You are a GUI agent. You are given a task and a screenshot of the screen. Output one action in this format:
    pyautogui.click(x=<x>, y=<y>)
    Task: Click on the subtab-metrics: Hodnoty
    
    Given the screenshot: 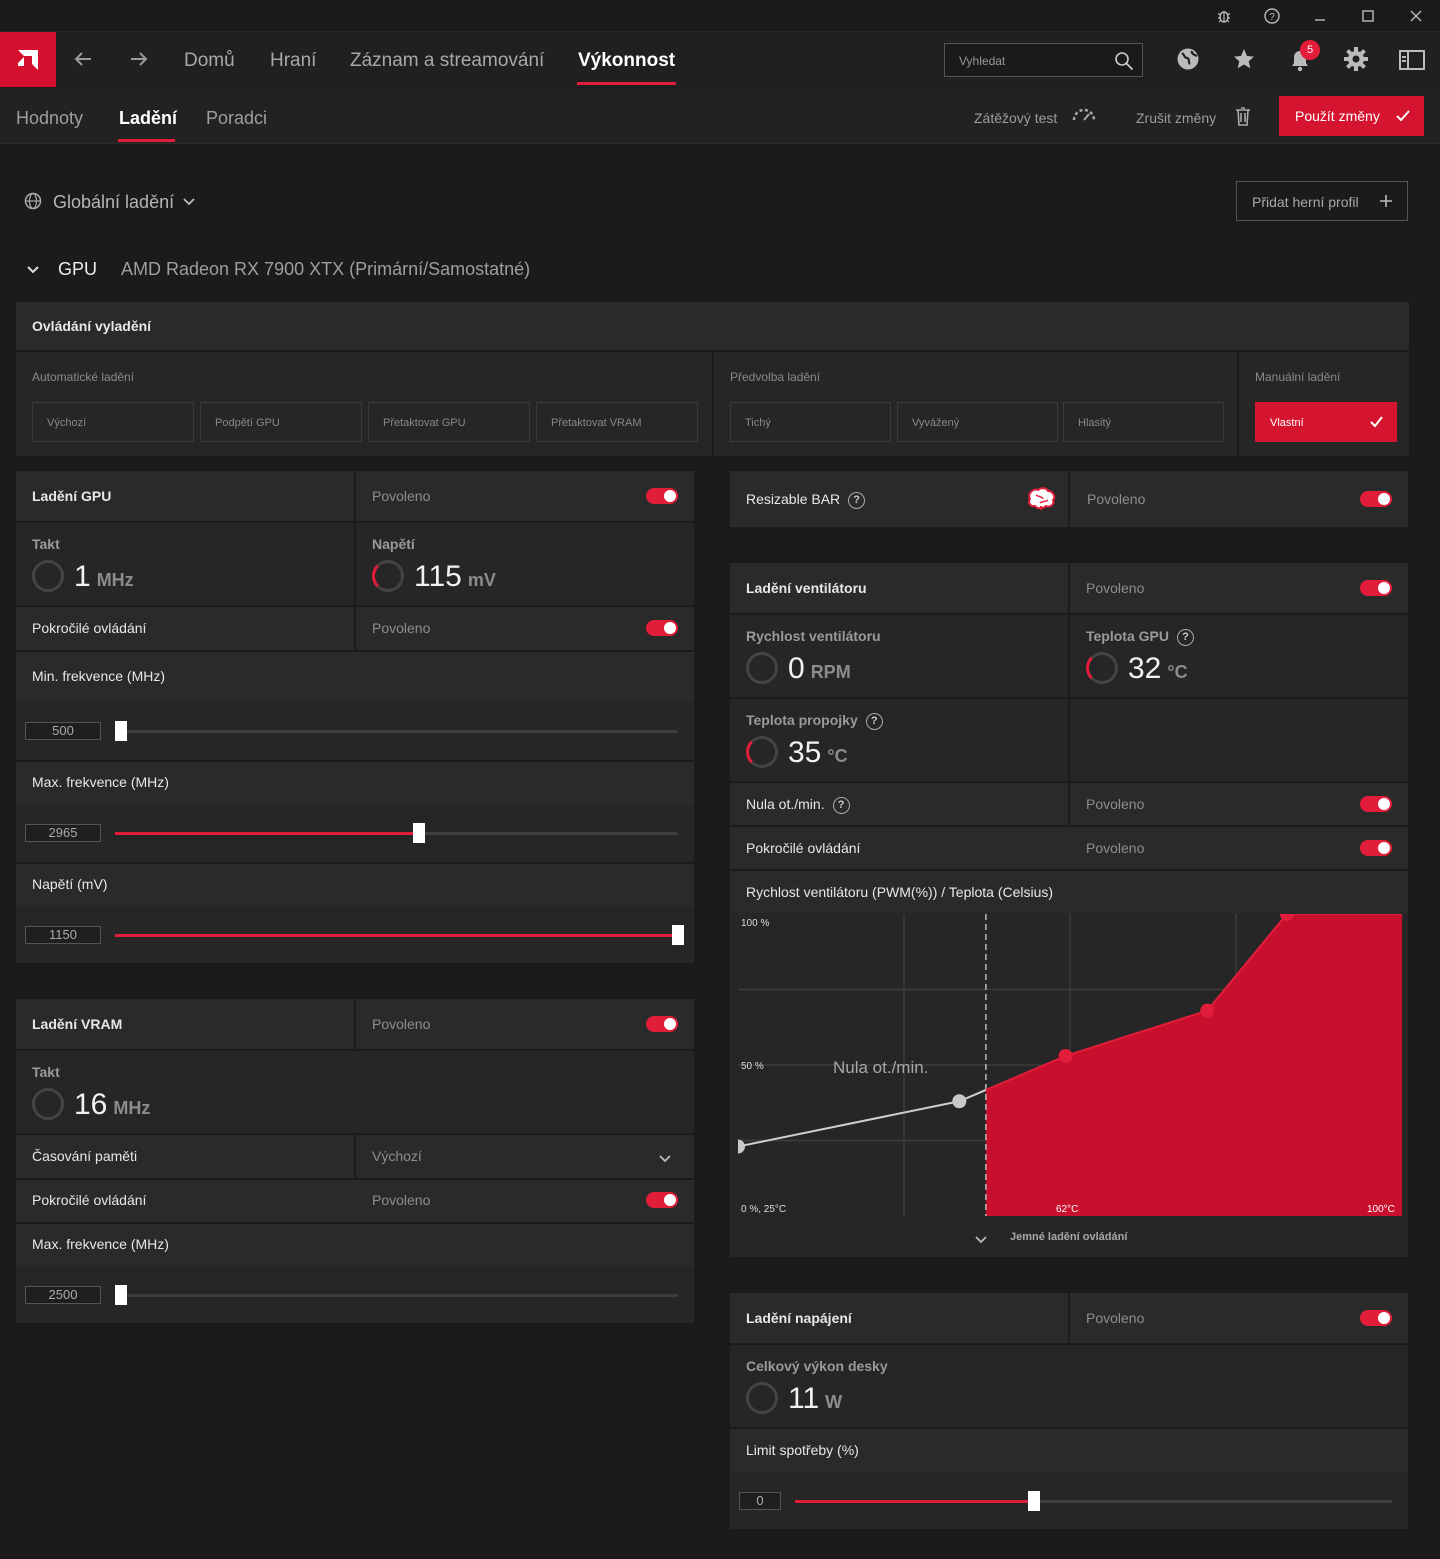 What is the action you would take?
    pyautogui.click(x=49, y=118)
    